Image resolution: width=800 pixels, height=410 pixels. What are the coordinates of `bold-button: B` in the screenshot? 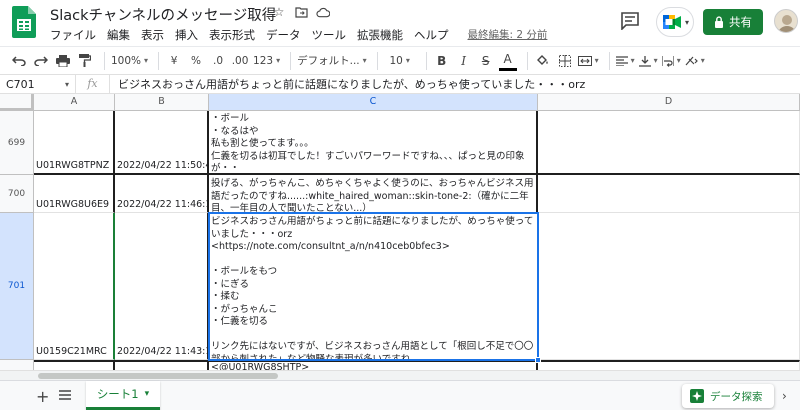 It's located at (442, 61).